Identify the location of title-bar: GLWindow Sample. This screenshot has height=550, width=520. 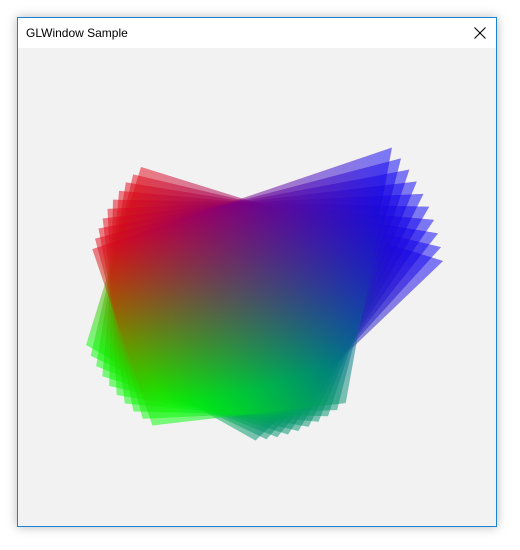
(257, 33).